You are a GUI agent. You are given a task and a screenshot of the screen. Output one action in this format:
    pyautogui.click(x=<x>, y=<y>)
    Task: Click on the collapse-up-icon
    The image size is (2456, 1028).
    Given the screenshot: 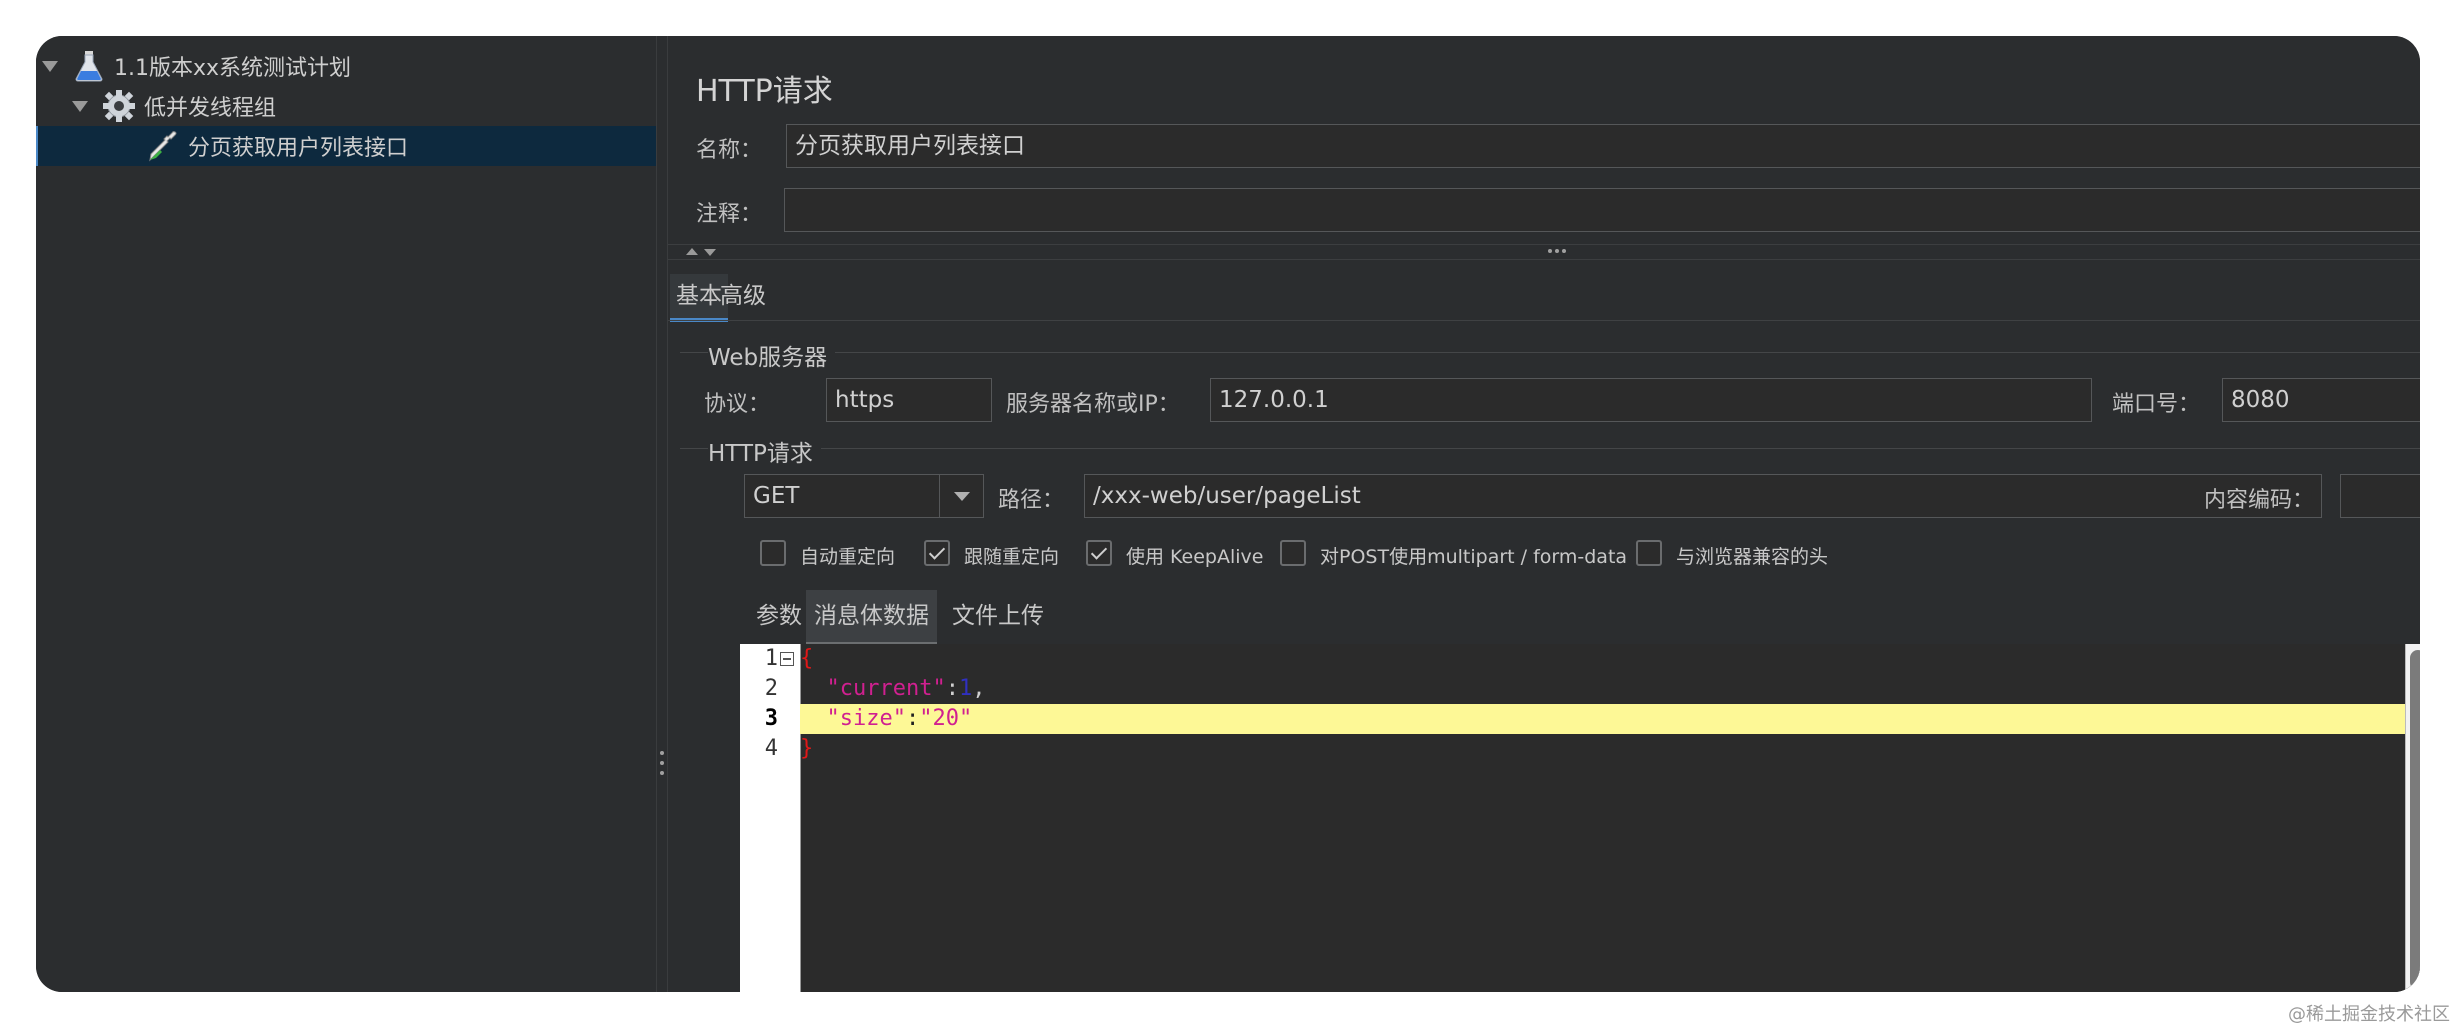 What is the action you would take?
    pyautogui.click(x=692, y=251)
    